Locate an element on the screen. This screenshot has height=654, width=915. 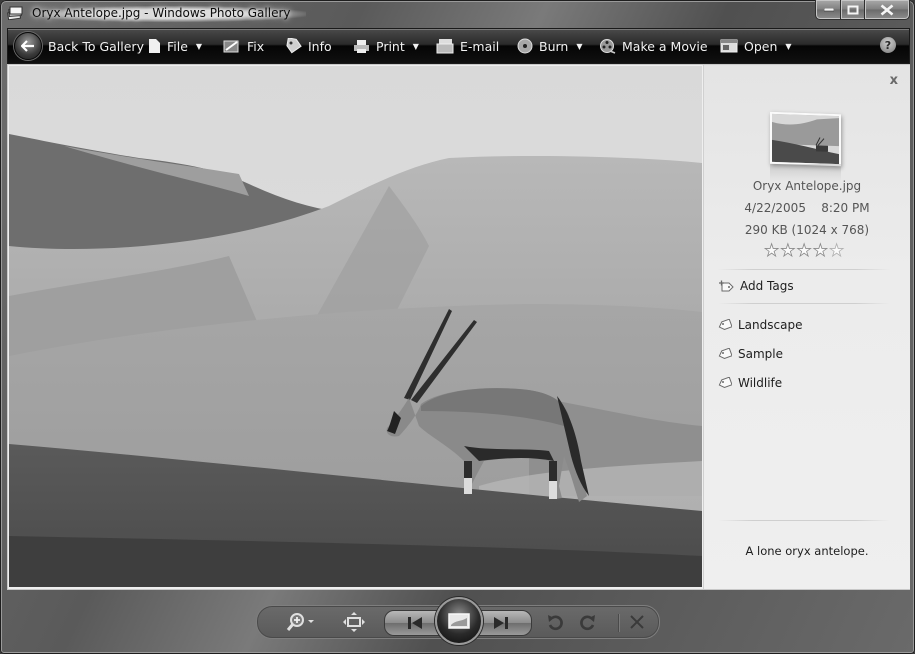
actual-size-button is located at coordinates (354, 622).